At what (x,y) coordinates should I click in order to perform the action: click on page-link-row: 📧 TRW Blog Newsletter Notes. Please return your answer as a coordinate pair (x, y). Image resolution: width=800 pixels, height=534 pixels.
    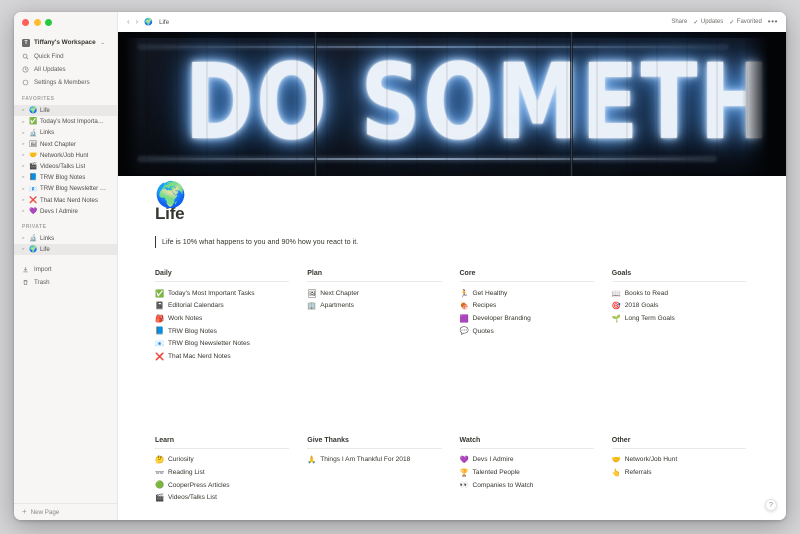
    Looking at the image, I should click on (222, 343).